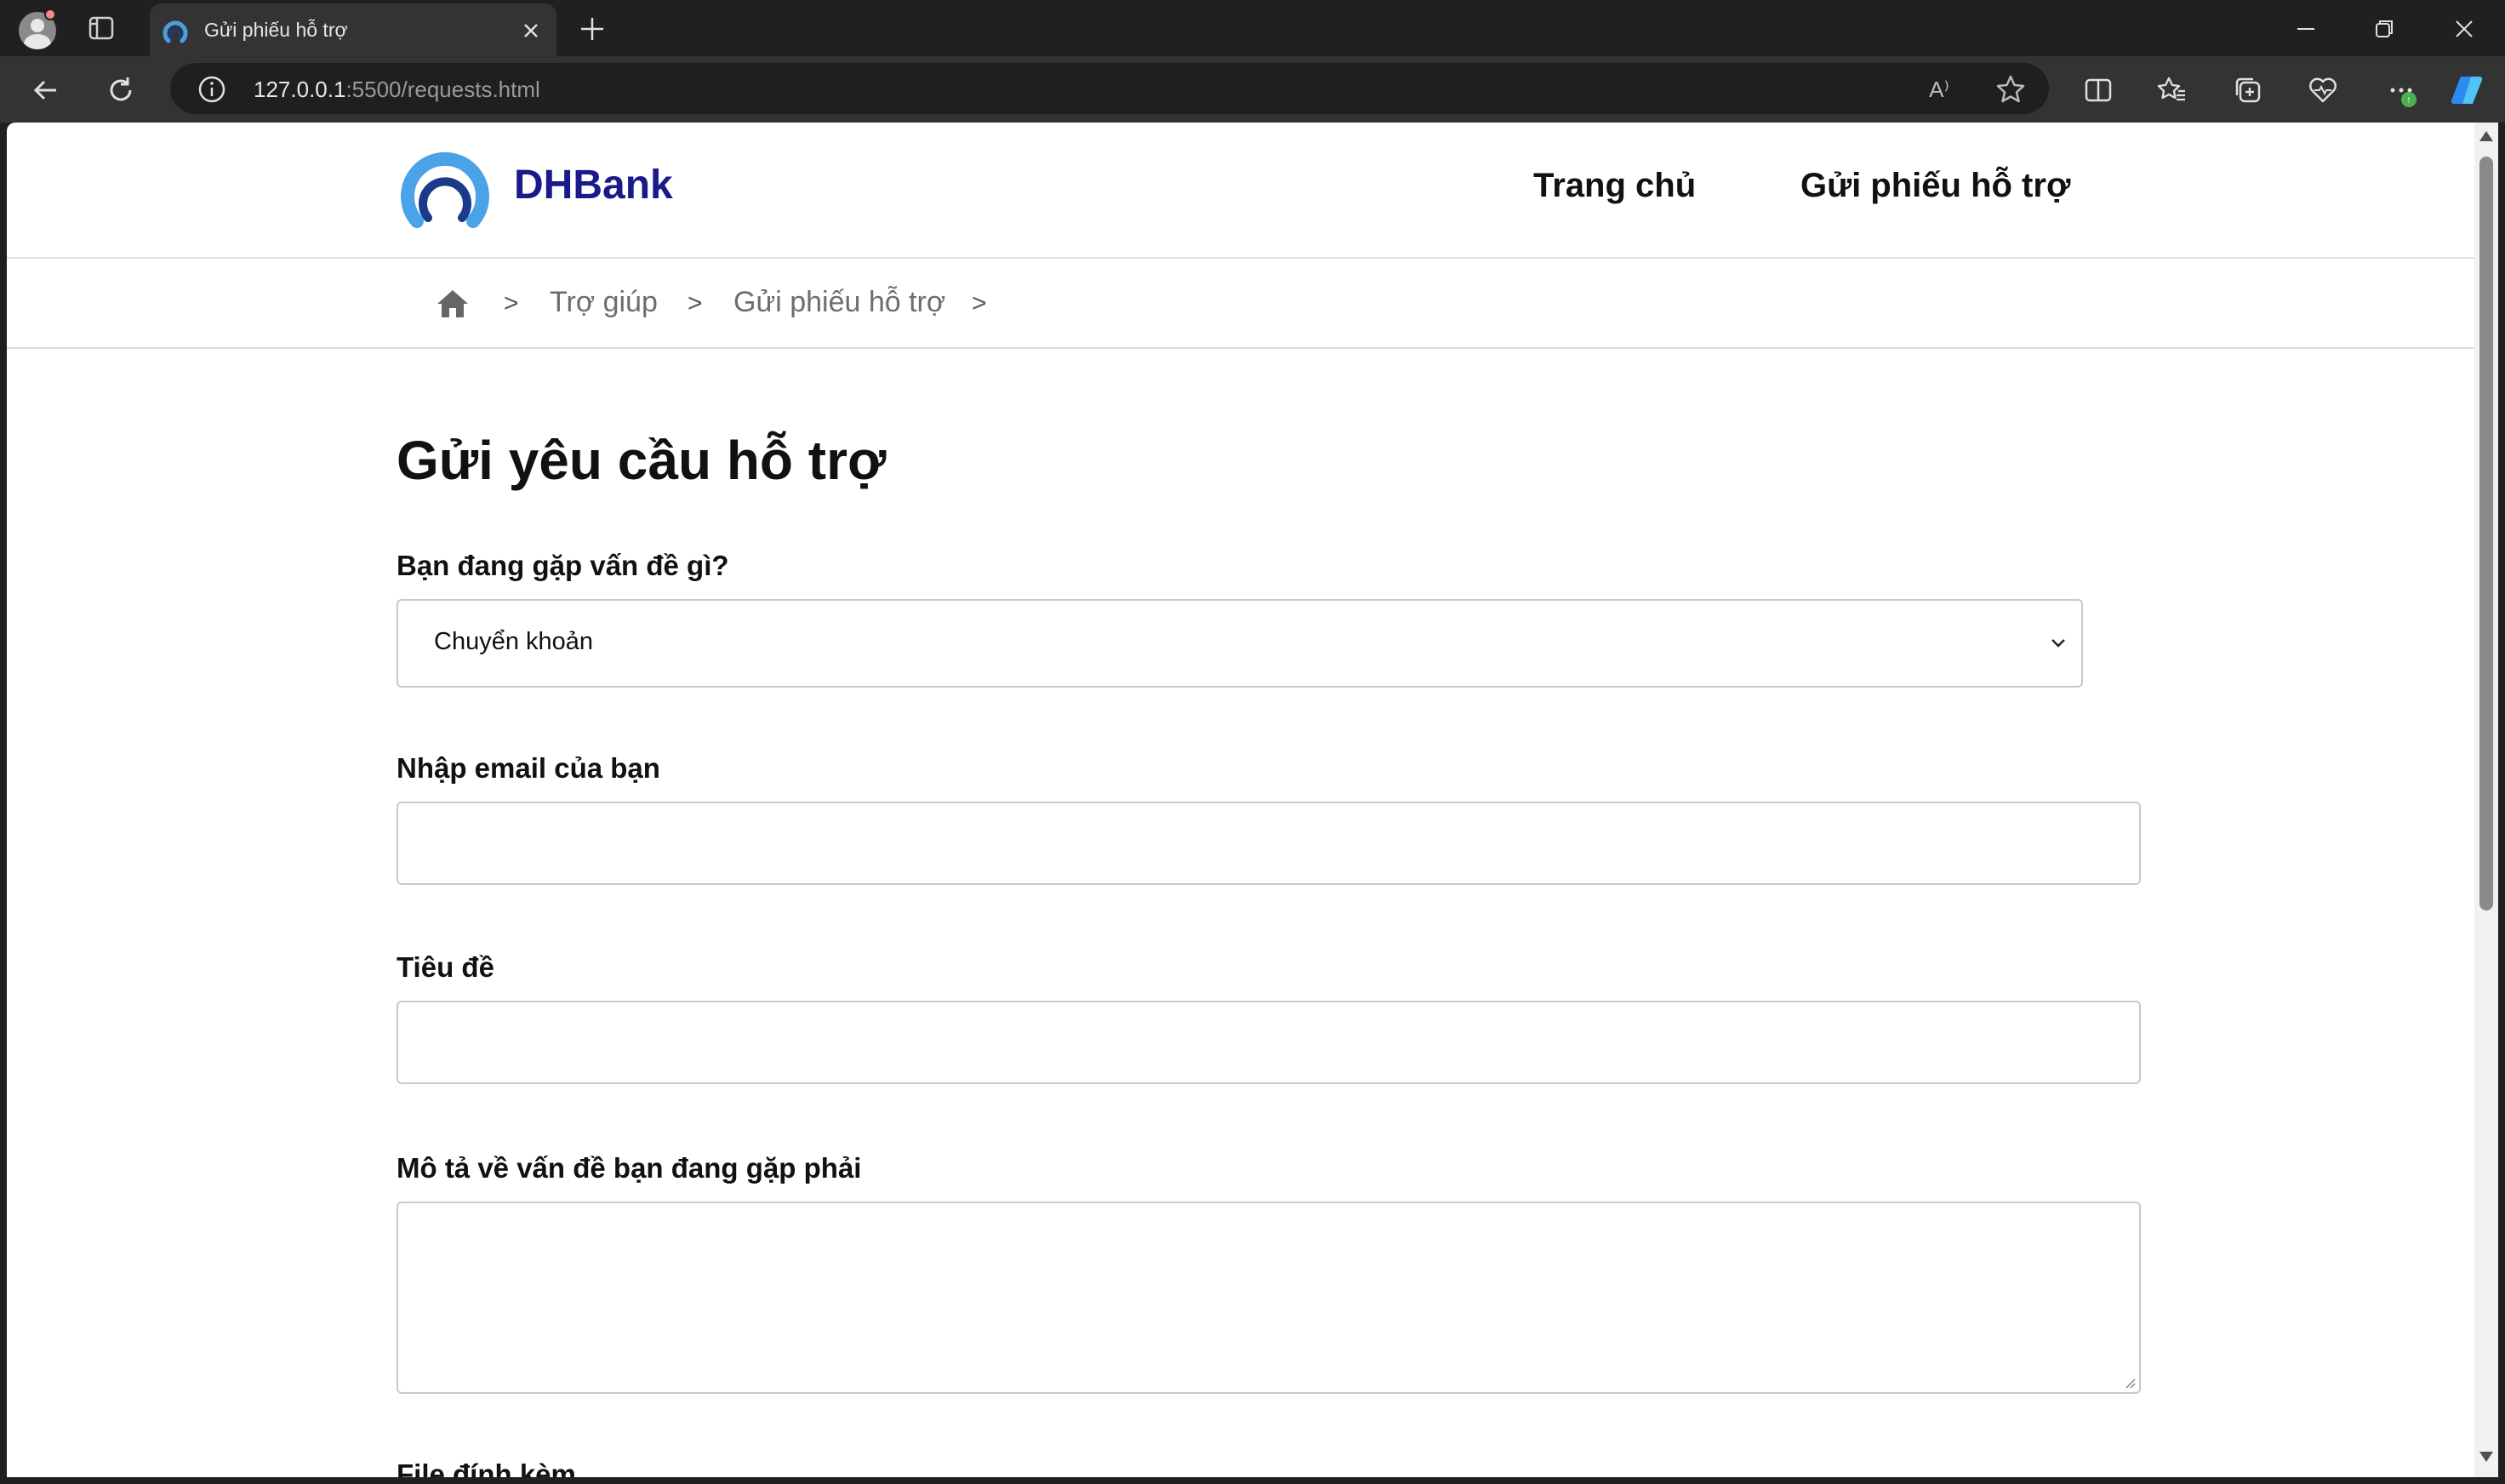 This screenshot has width=2505, height=1484. Describe the element at coordinates (2098, 90) in the screenshot. I see `split-screen-icon` at that location.